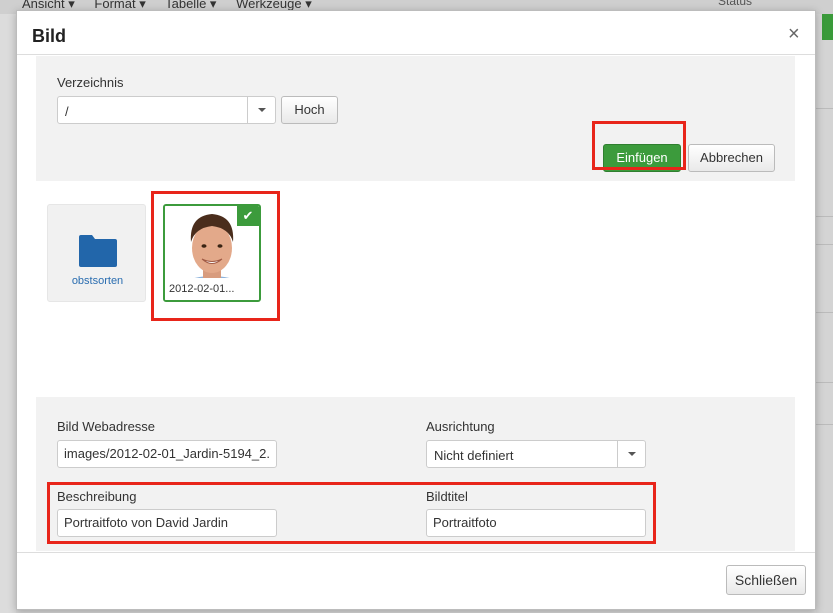  I want to click on insert-button: Einfügen, so click(642, 158).